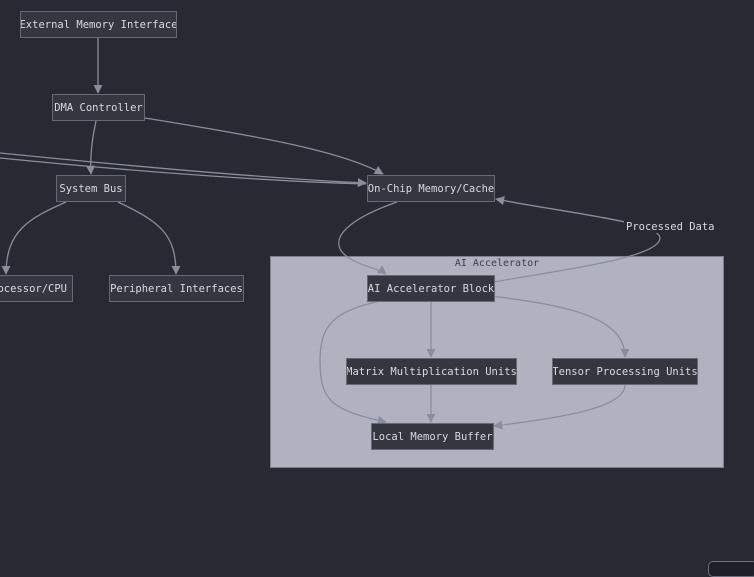  What do you see at coordinates (731, 569) in the screenshot?
I see `corner-control-tab` at bounding box center [731, 569].